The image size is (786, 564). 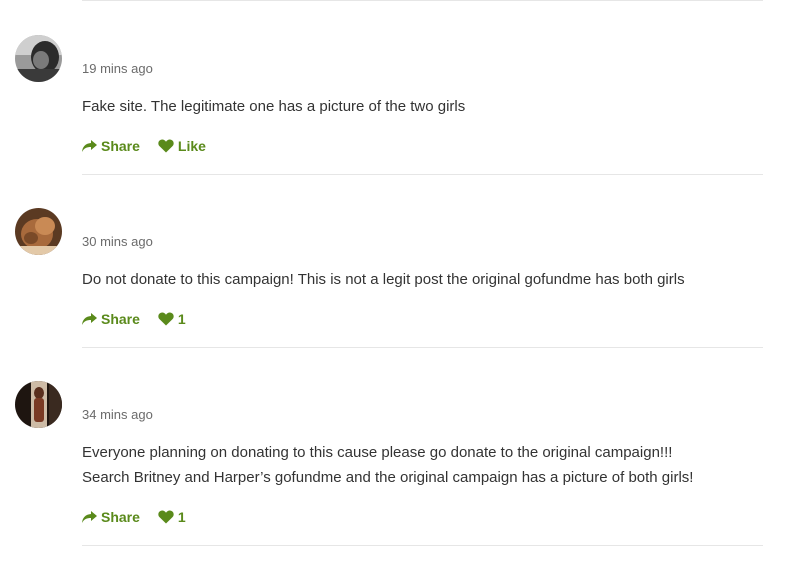 What do you see at coordinates (422, 0) in the screenshot?
I see `divider-top` at bounding box center [422, 0].